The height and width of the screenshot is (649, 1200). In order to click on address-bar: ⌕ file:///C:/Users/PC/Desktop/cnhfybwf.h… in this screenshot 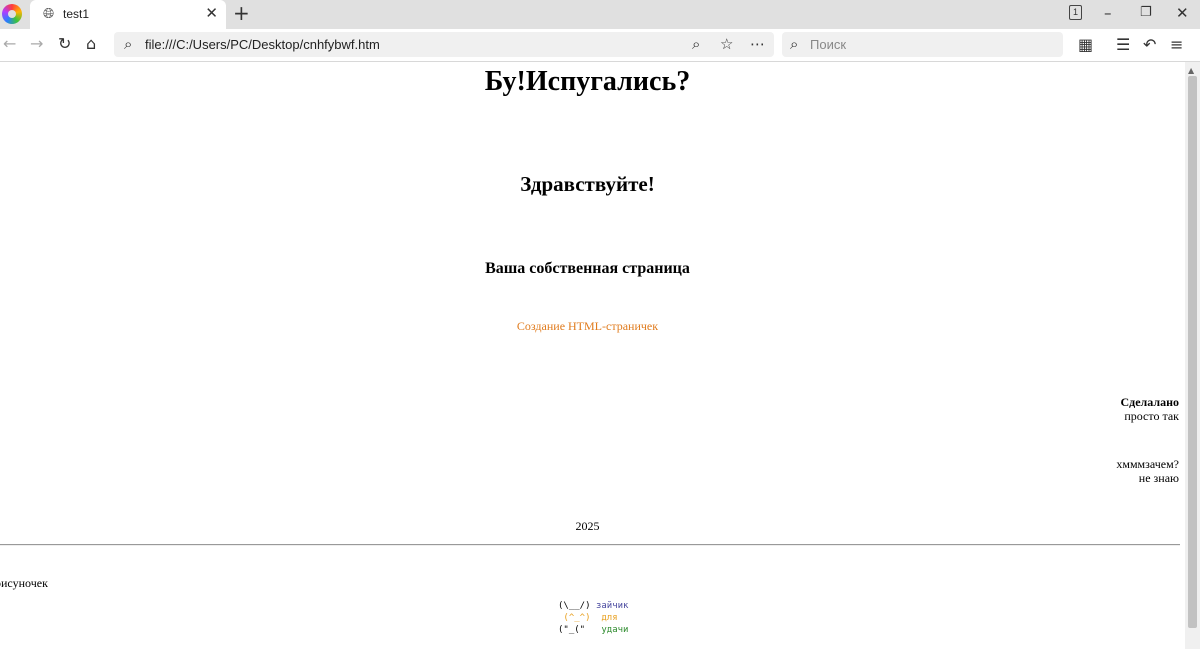, I will do `click(444, 44)`.